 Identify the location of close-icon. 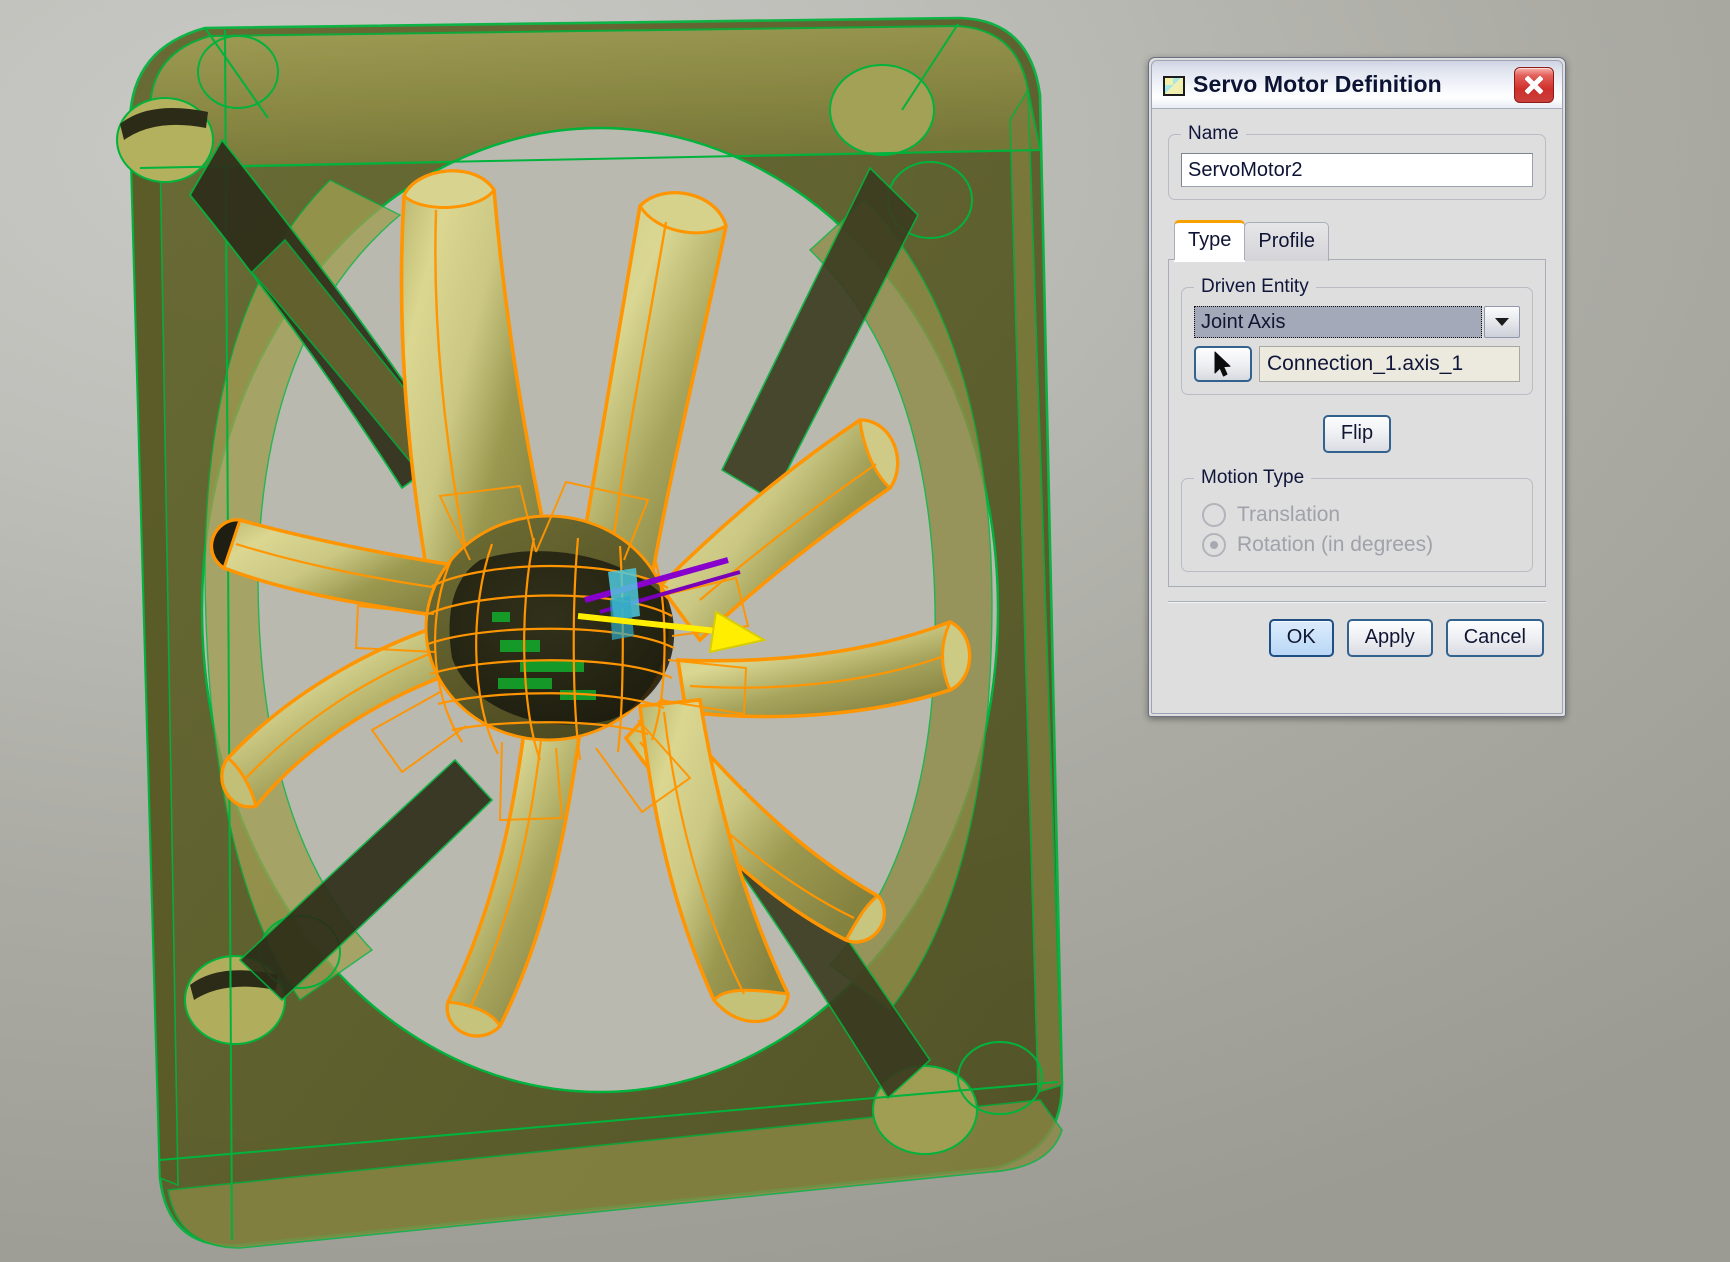
(1534, 84).